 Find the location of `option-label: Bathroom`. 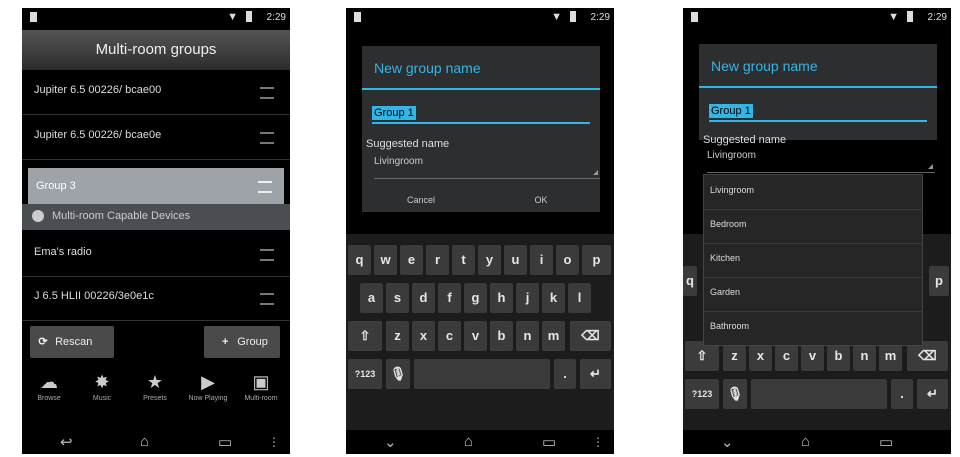

option-label: Bathroom is located at coordinates (730, 326).